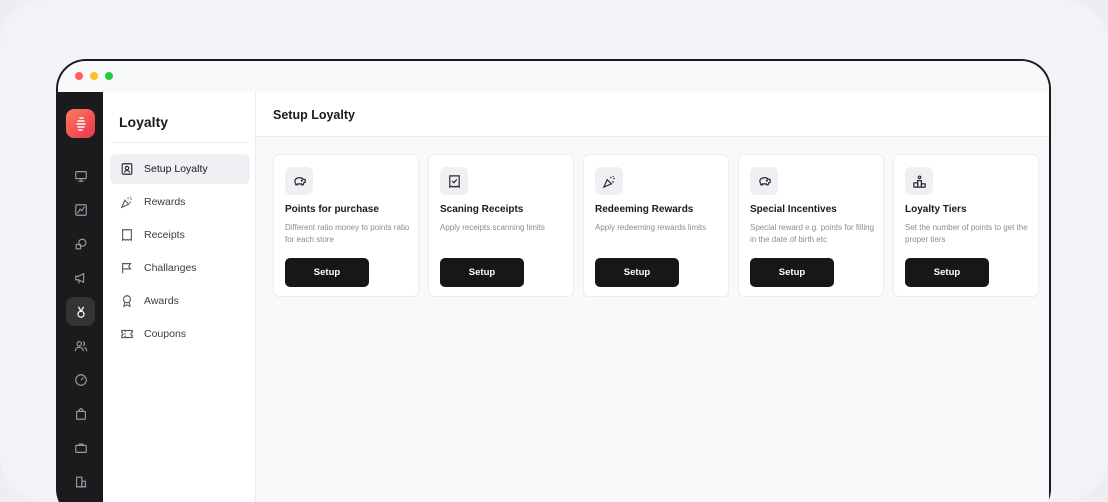 The width and height of the screenshot is (1108, 502). I want to click on shopping-bag-icon, so click(80, 413).